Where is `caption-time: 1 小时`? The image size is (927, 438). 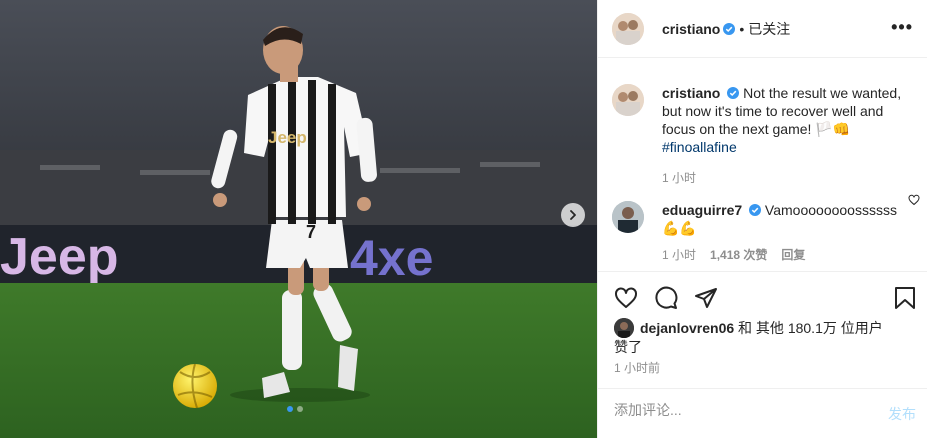 caption-time: 1 小时 is located at coordinates (679, 178).